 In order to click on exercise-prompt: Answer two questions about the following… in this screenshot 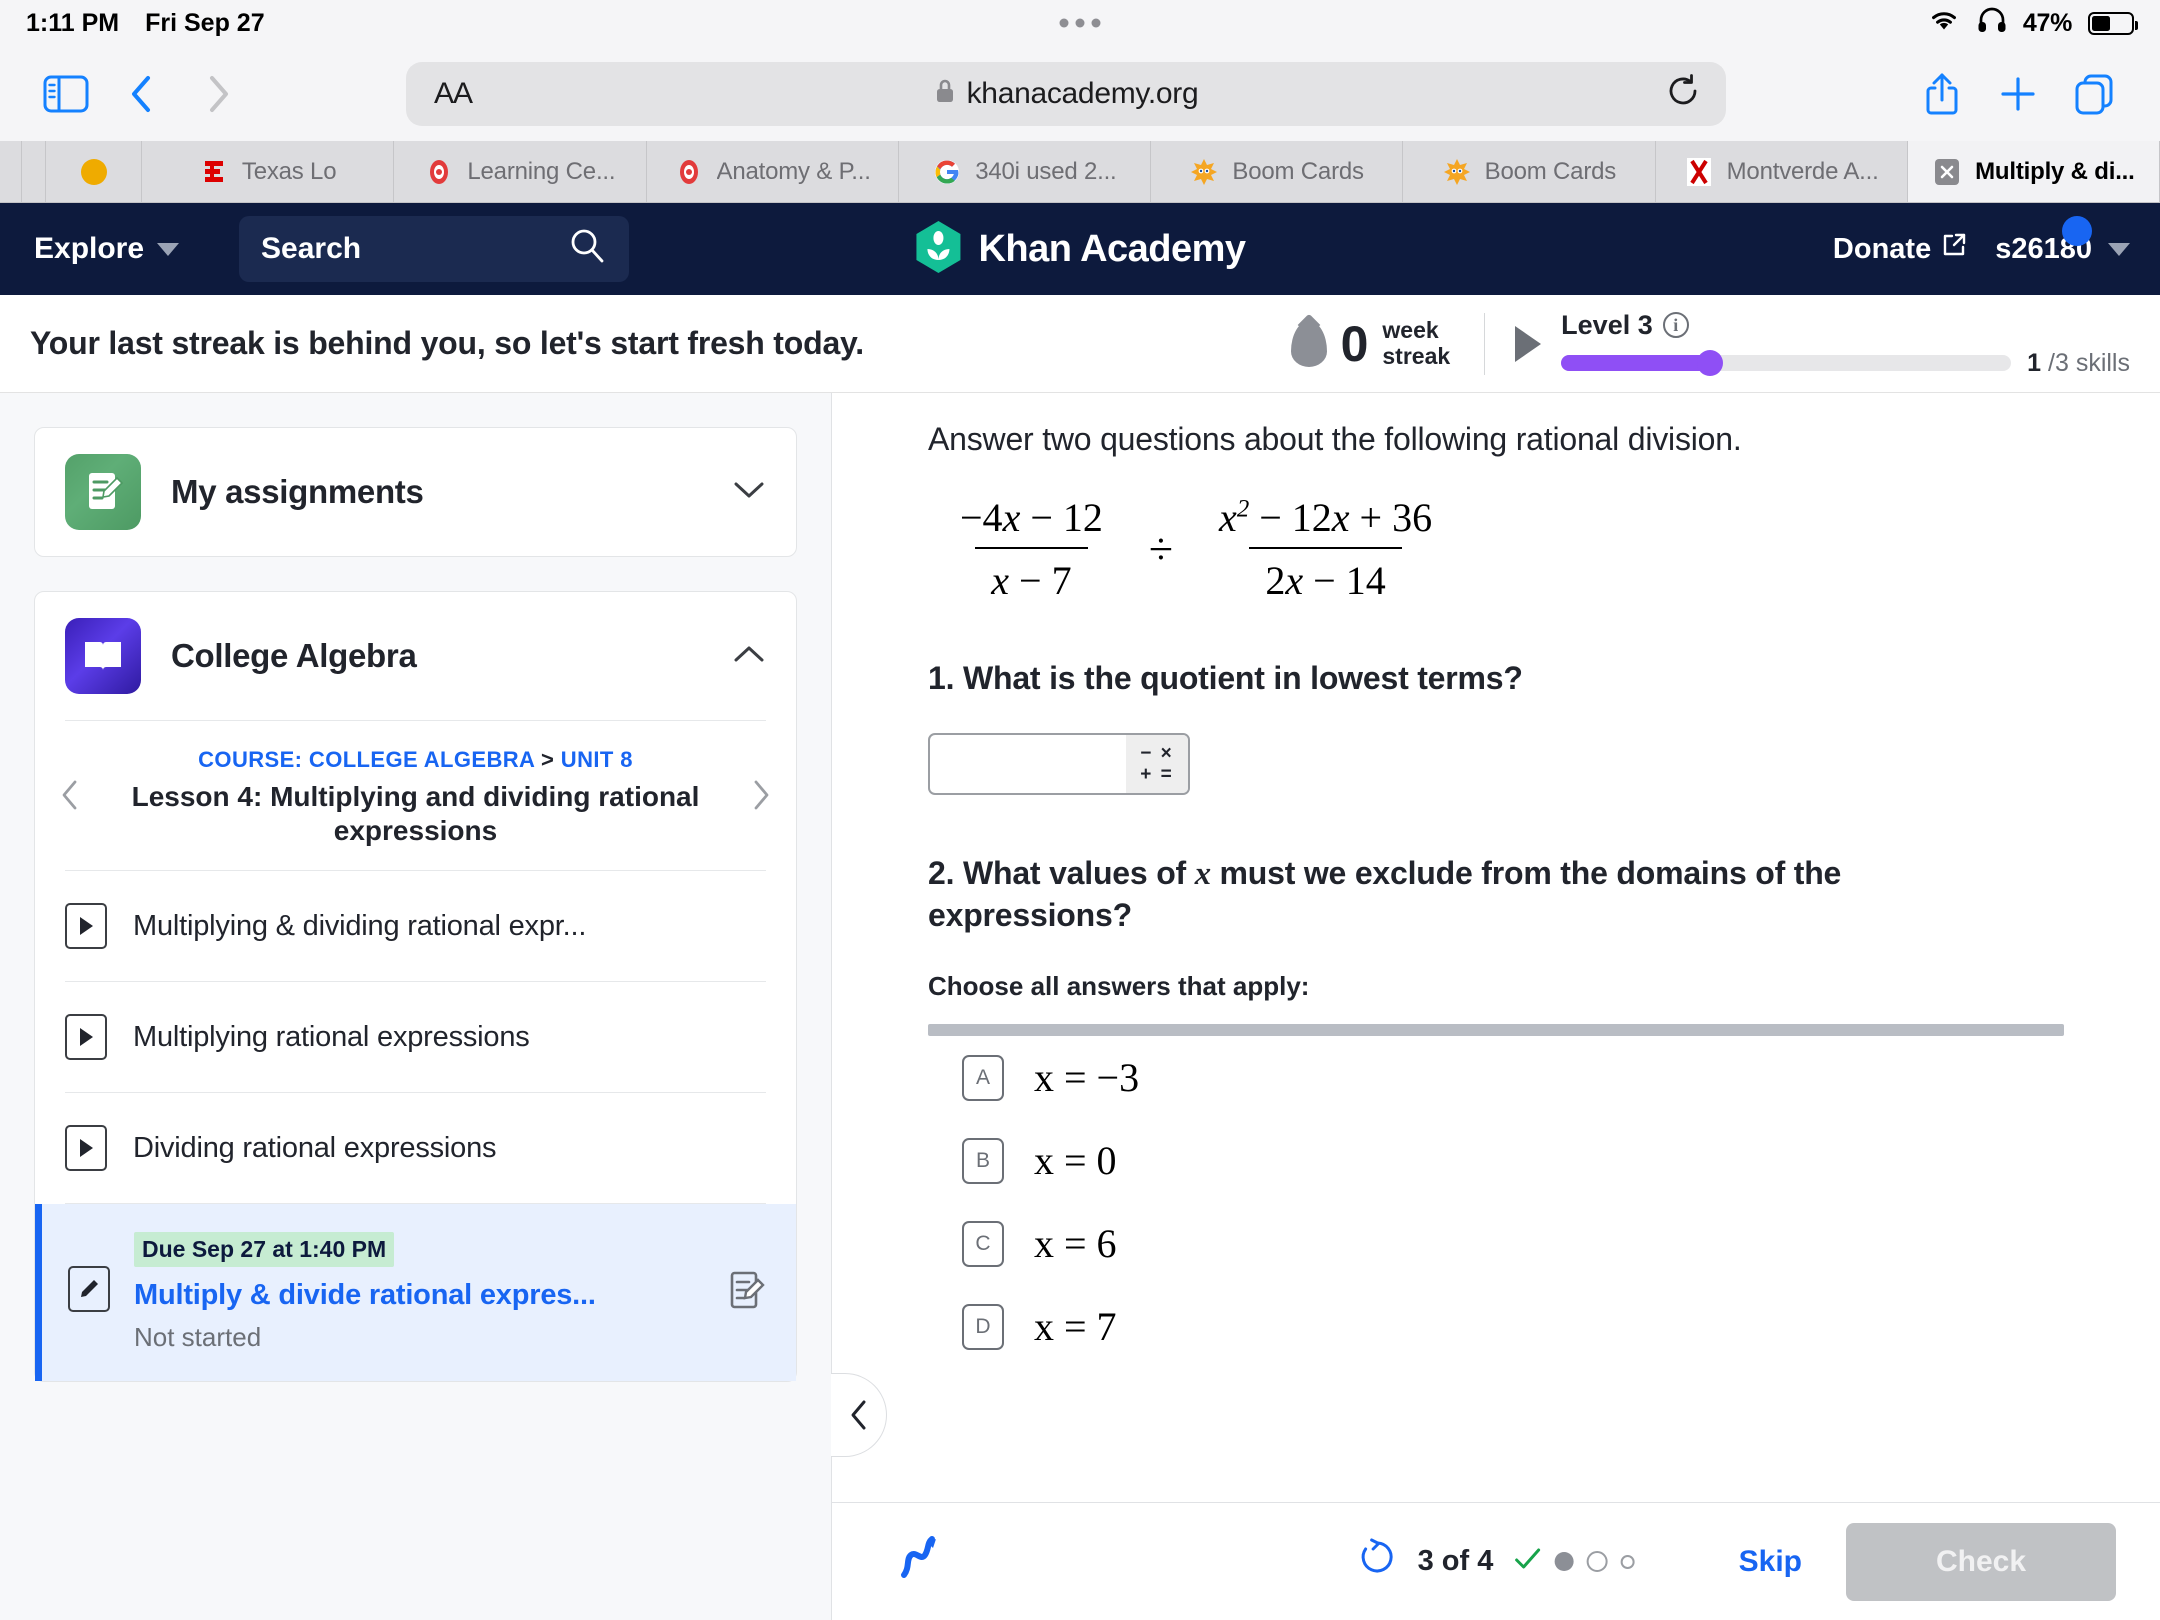, I will do `click(1335, 439)`.